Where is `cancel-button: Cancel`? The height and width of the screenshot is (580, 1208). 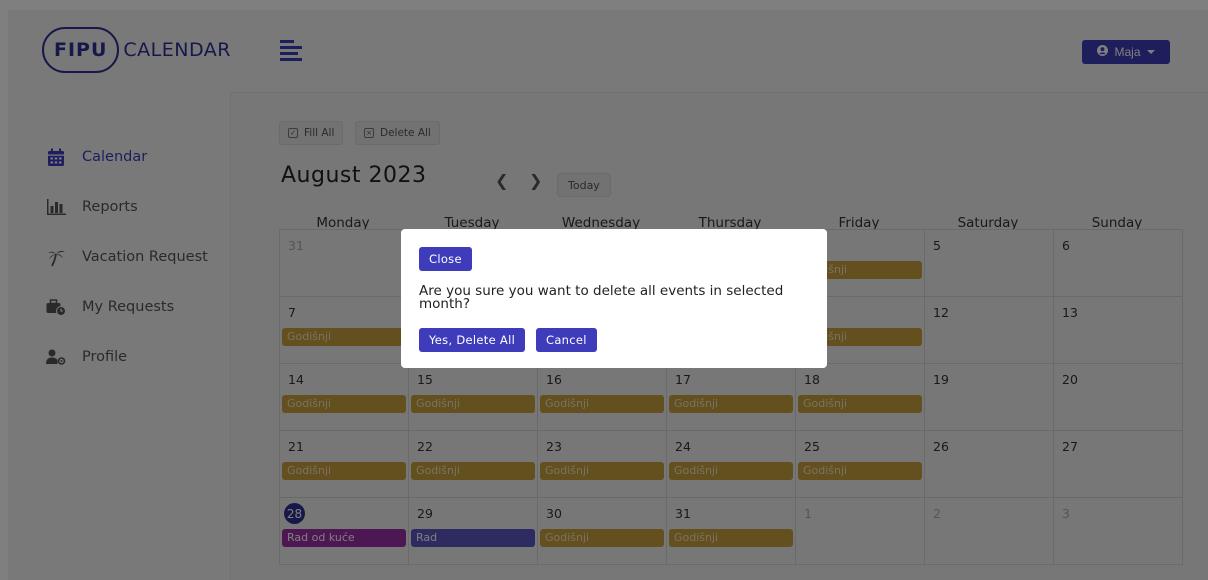 cancel-button: Cancel is located at coordinates (566, 340).